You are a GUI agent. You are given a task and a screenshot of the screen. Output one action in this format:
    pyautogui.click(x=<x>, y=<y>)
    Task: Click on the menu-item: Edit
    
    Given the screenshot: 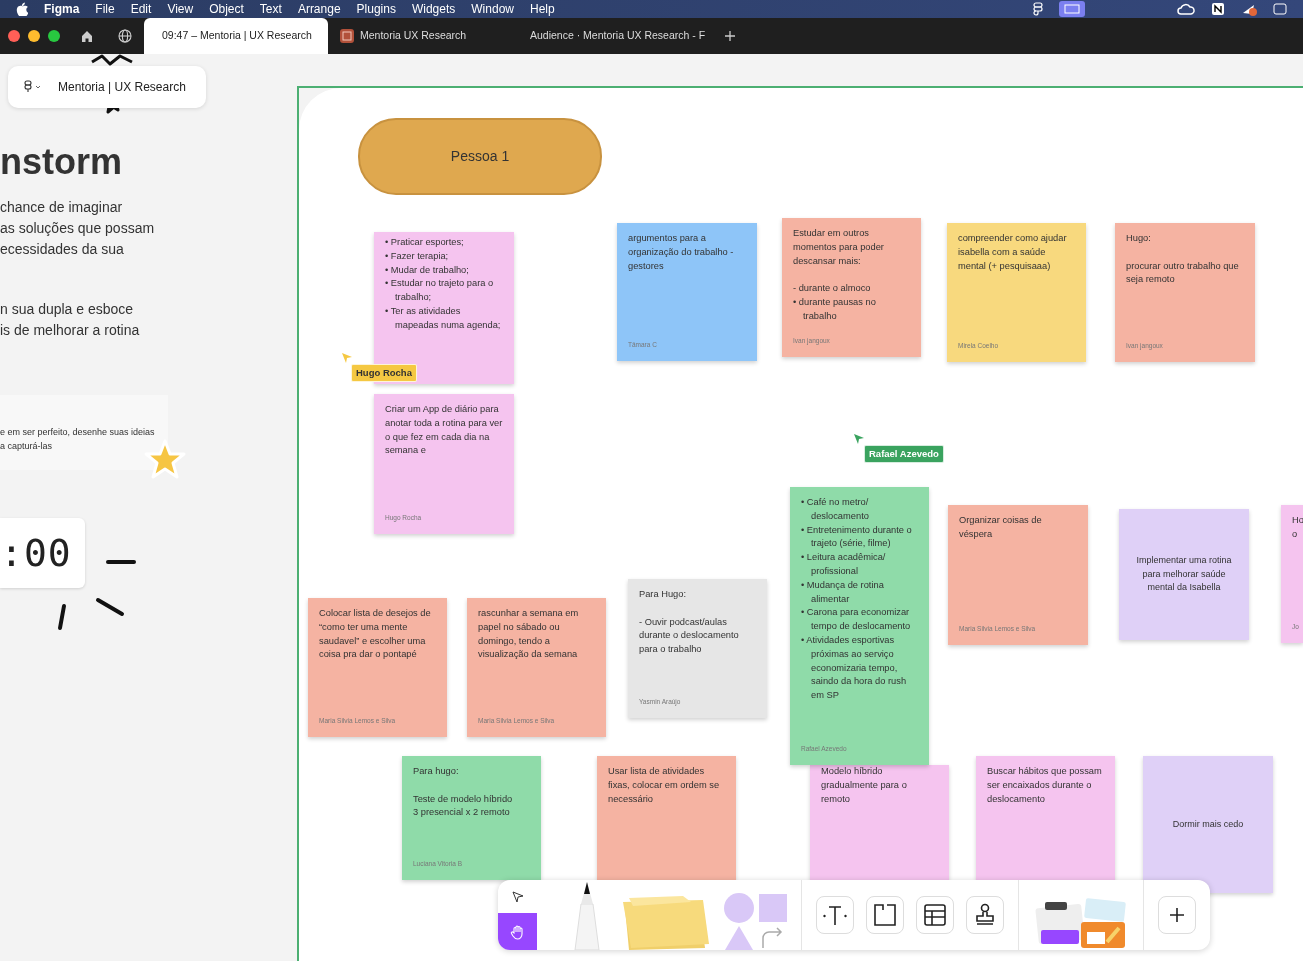 What is the action you would take?
    pyautogui.click(x=141, y=9)
    